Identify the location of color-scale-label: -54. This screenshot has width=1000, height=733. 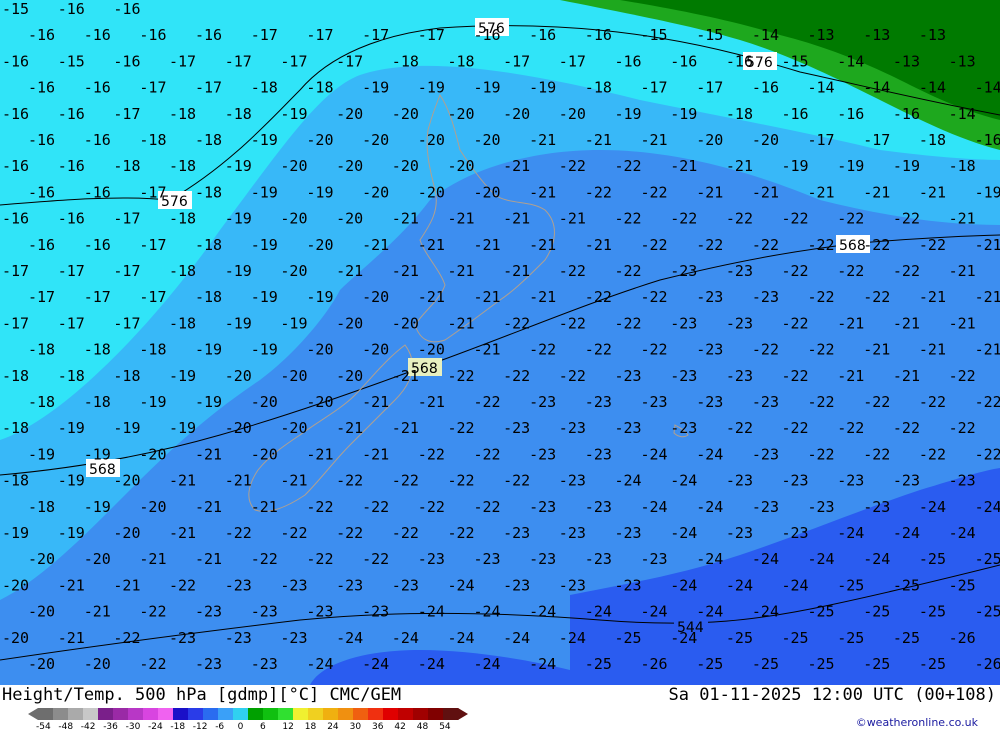
(43, 727).